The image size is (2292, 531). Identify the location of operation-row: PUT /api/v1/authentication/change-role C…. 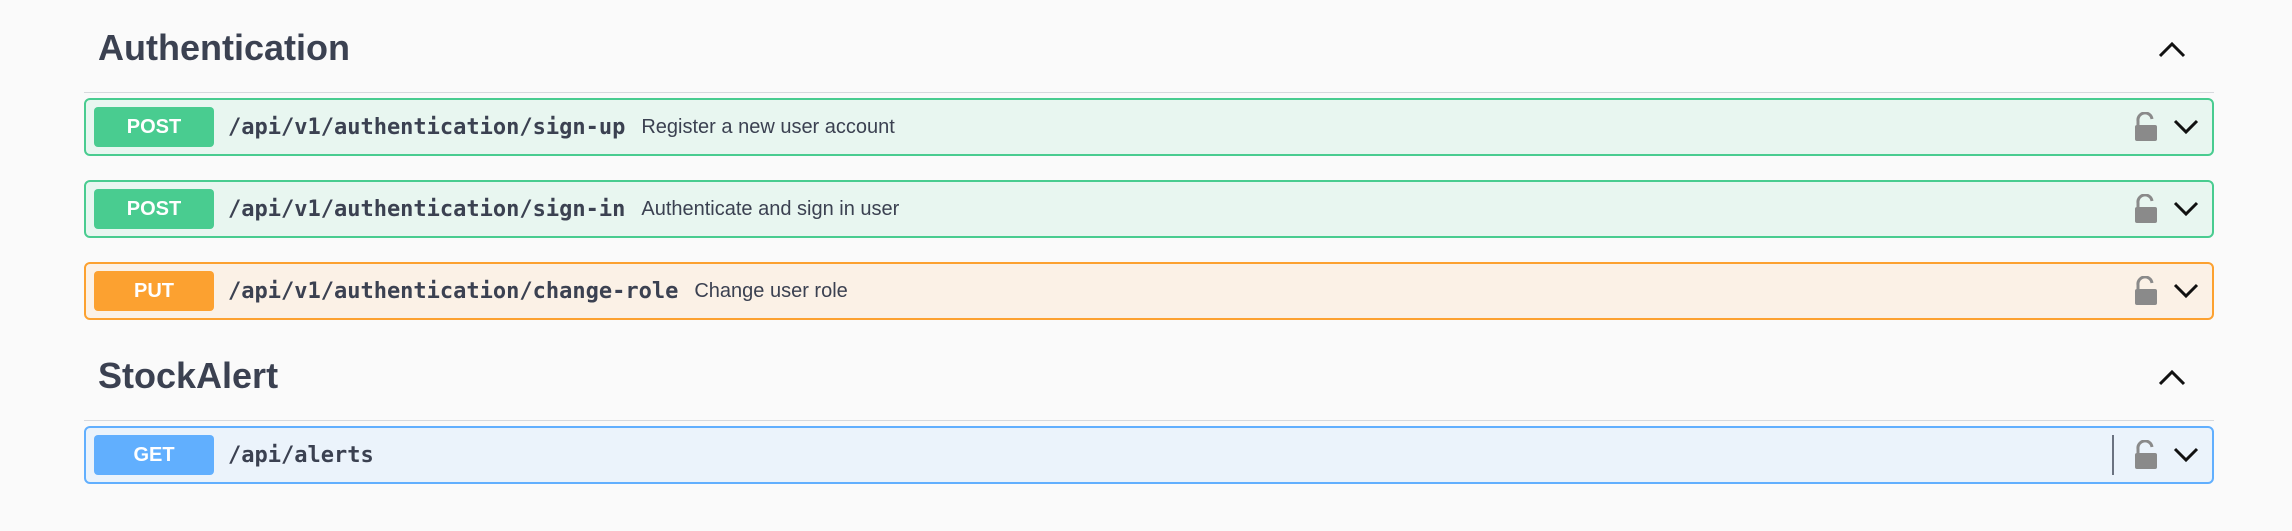
(1149, 291).